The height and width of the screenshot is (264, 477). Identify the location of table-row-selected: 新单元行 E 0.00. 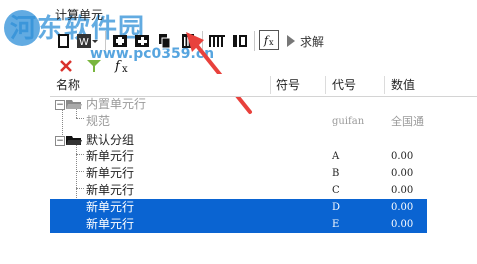
(238, 224).